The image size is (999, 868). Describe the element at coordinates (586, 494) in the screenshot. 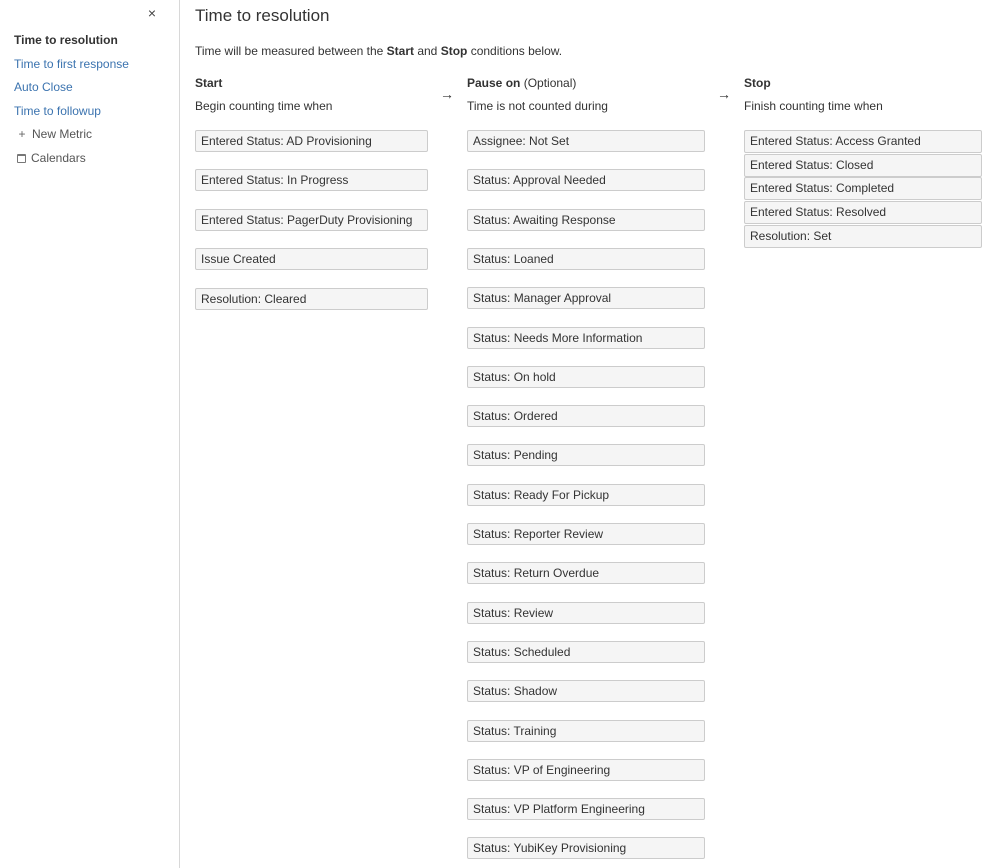

I see `pause-condition-item: Status: Ready For Pickup` at that location.